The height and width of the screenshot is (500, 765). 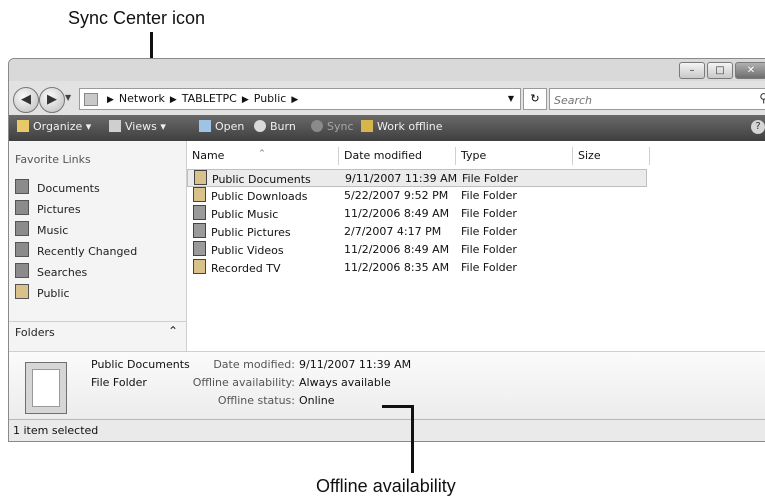 What do you see at coordinates (611, 156) in the screenshot?
I see `column-header-size: Size` at bounding box center [611, 156].